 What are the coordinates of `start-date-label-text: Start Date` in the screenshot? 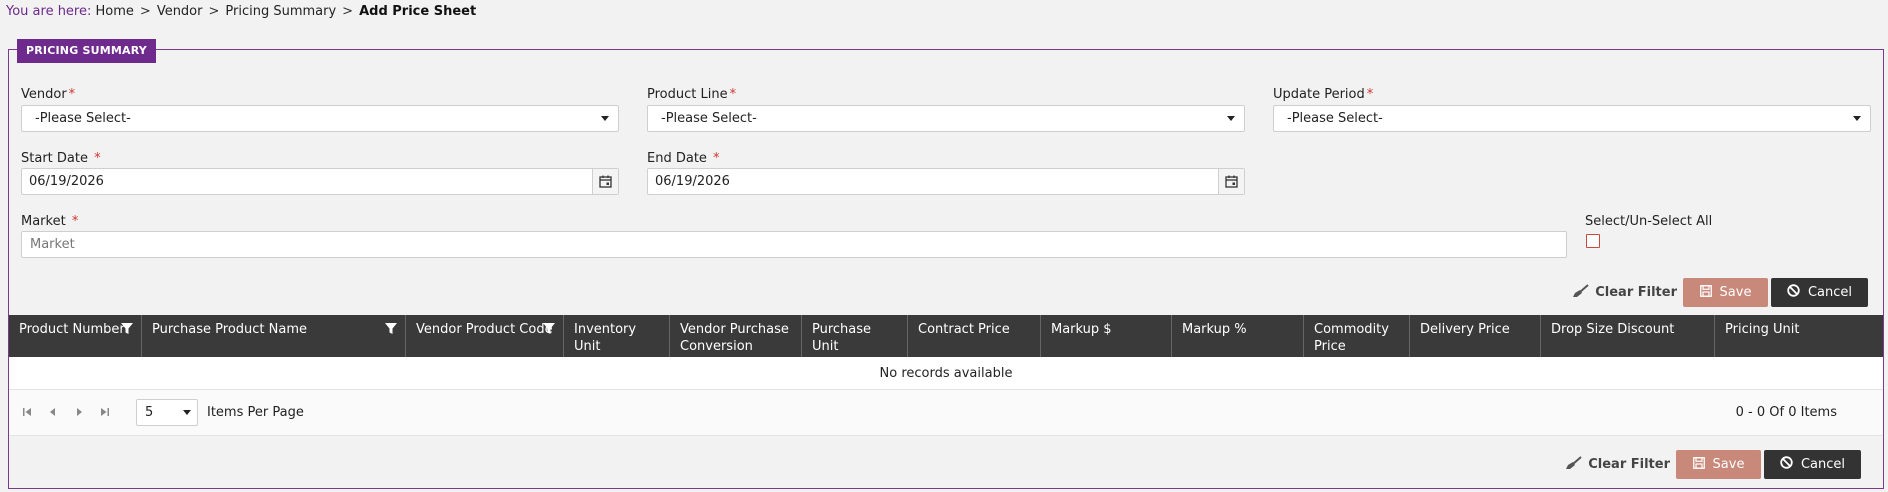 It's located at (57, 158).